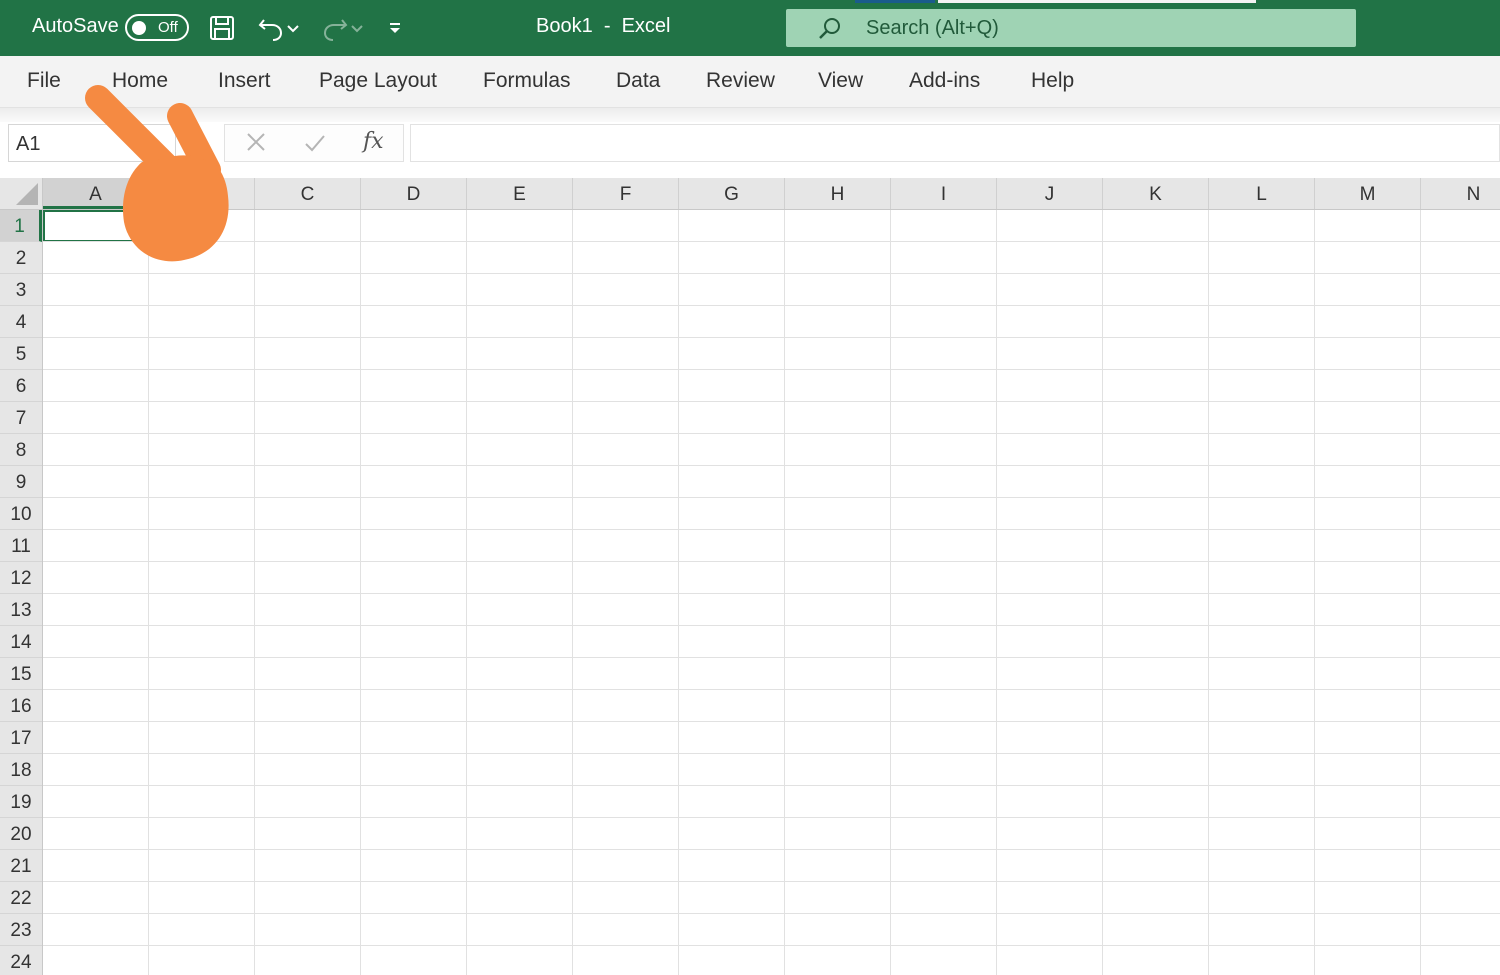 The image size is (1500, 975). What do you see at coordinates (21, 930) in the screenshot?
I see `row-header-23: 23` at bounding box center [21, 930].